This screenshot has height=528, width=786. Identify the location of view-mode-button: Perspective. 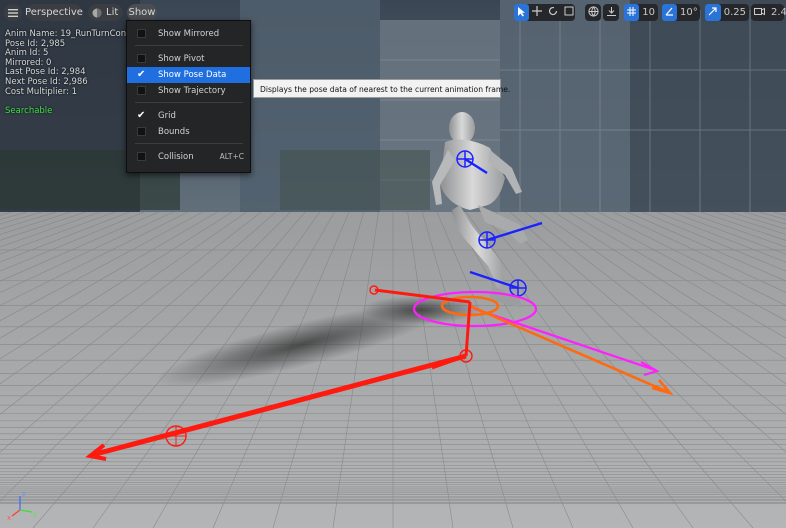
(54, 12).